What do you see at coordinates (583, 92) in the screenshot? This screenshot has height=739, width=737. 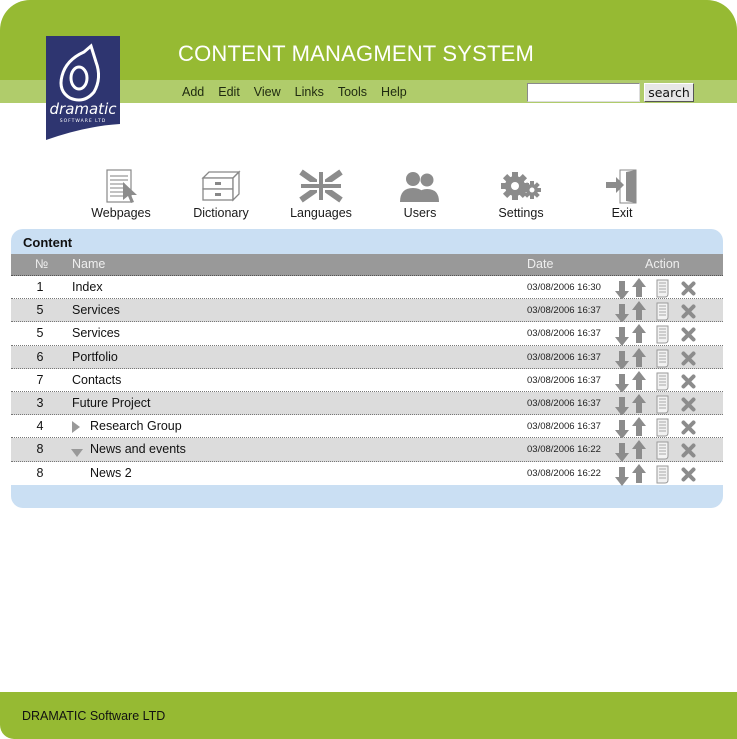 I see `search-input` at bounding box center [583, 92].